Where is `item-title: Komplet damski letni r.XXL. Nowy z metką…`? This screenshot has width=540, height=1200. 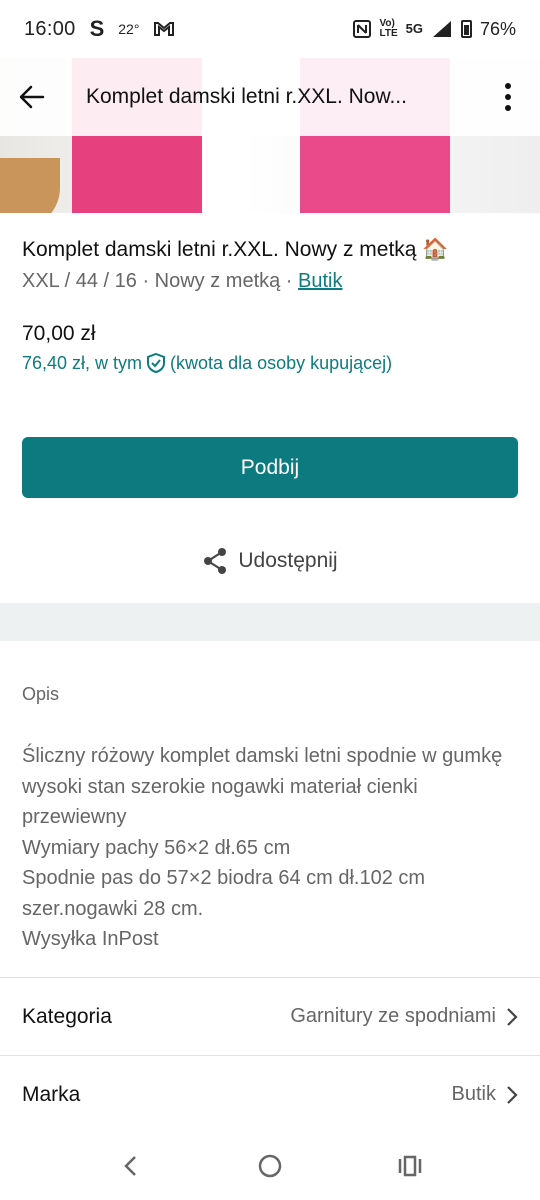 item-title: Komplet damski letni r.XXL. Nowy z metką… is located at coordinates (235, 249).